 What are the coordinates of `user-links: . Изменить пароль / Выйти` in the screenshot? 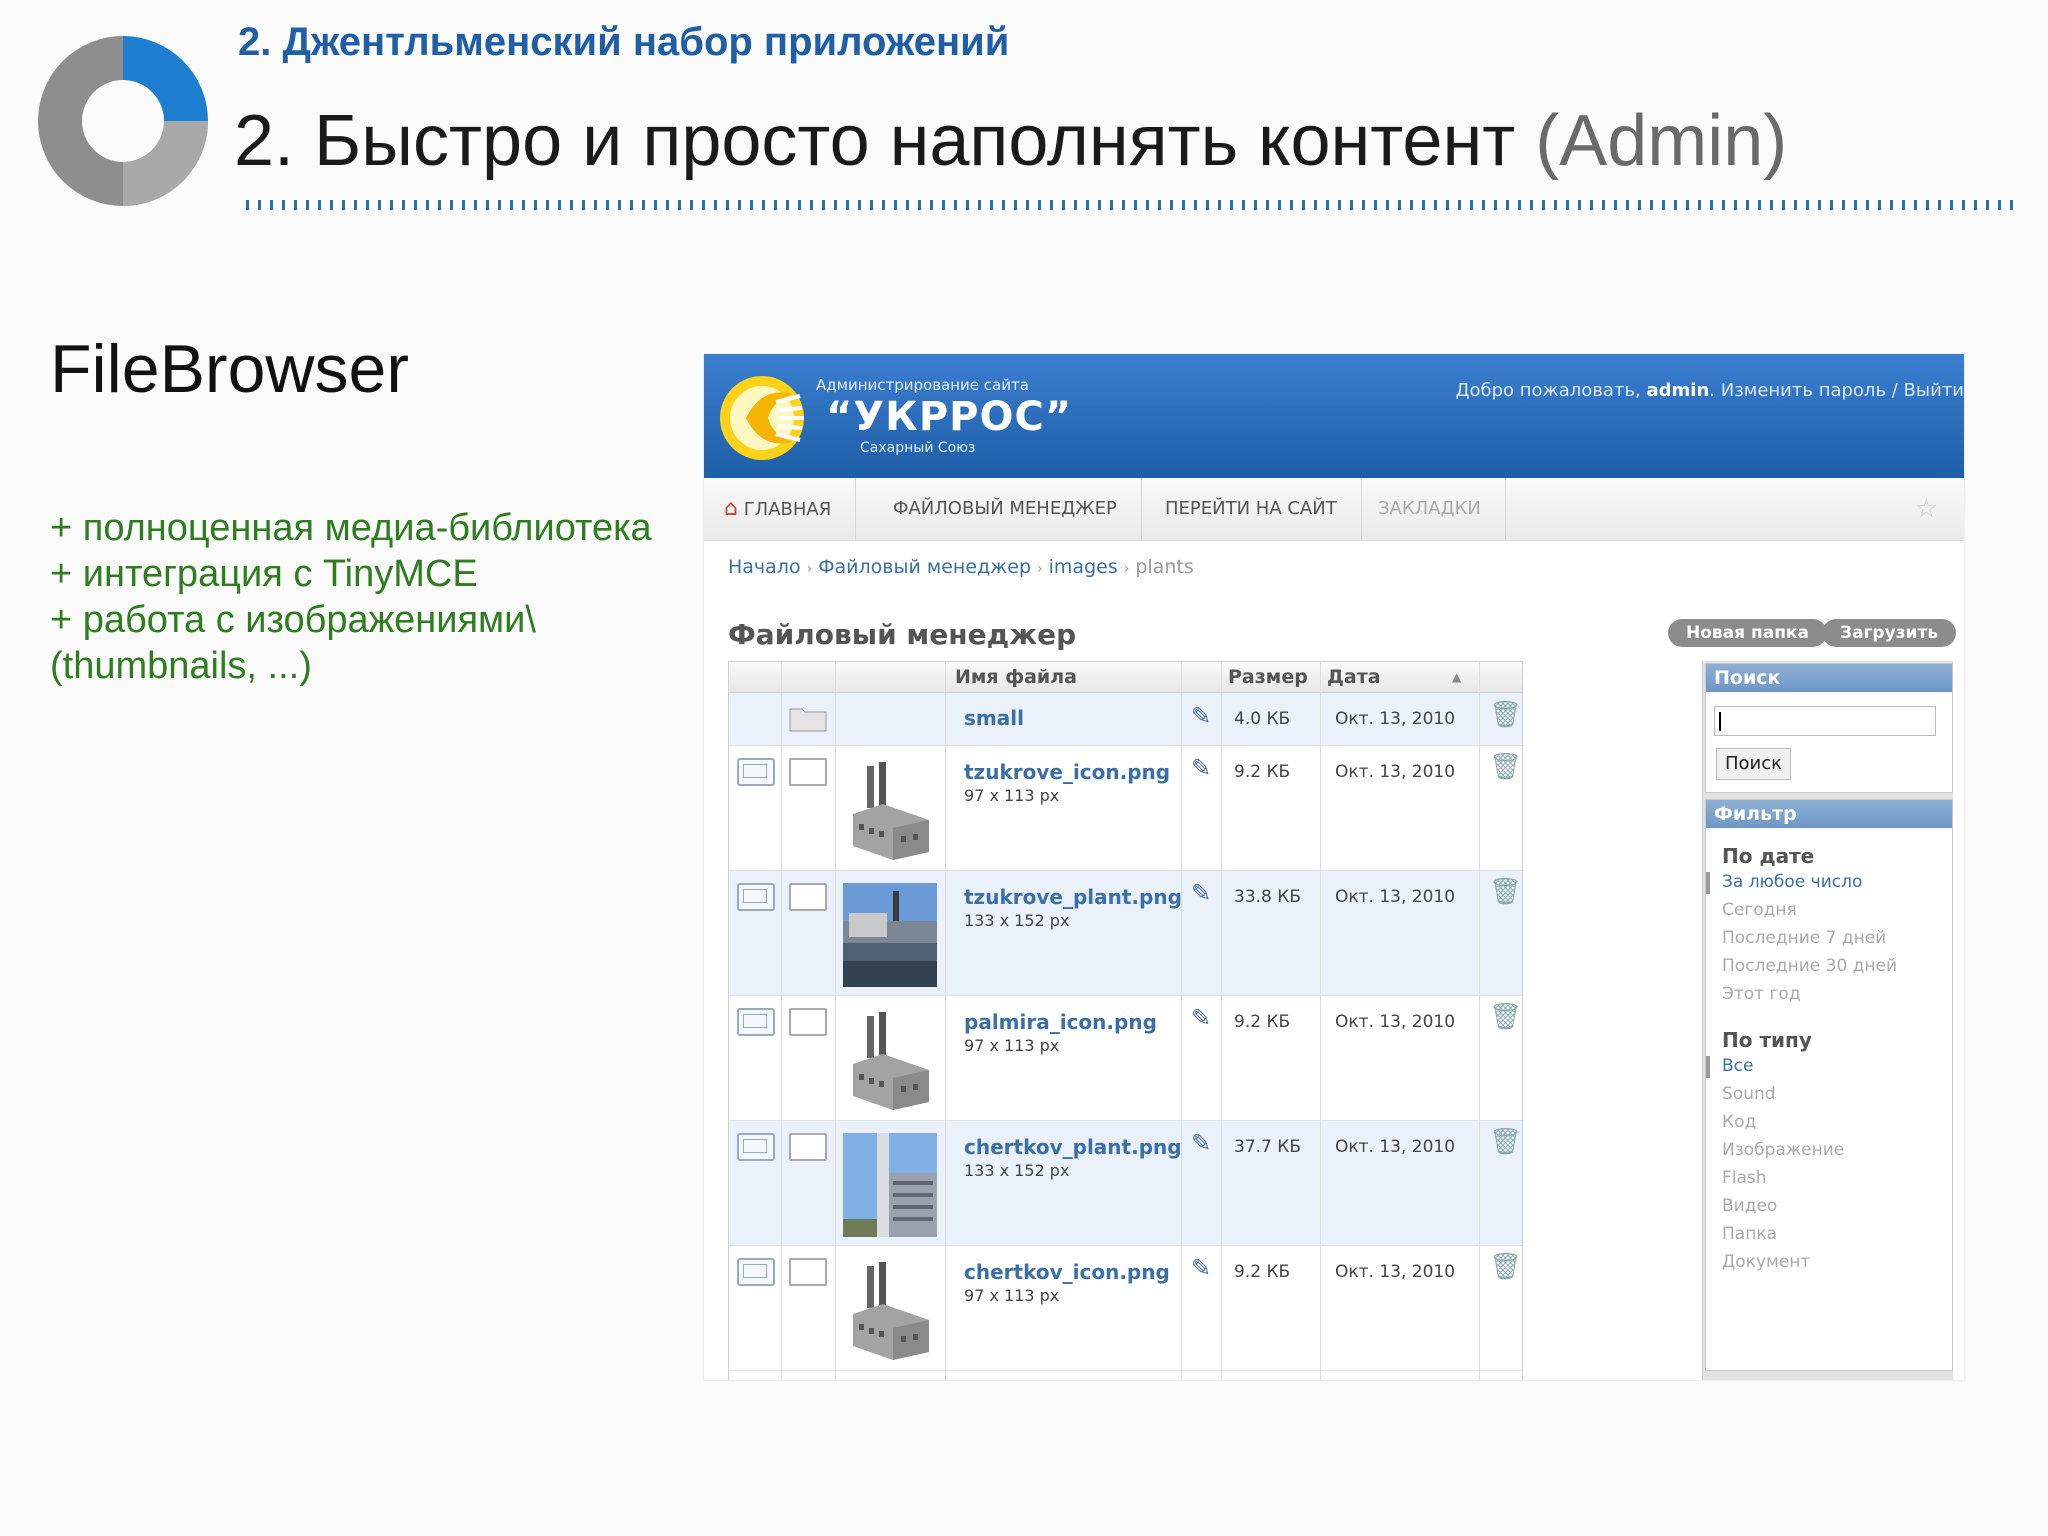 It's located at (1836, 390).